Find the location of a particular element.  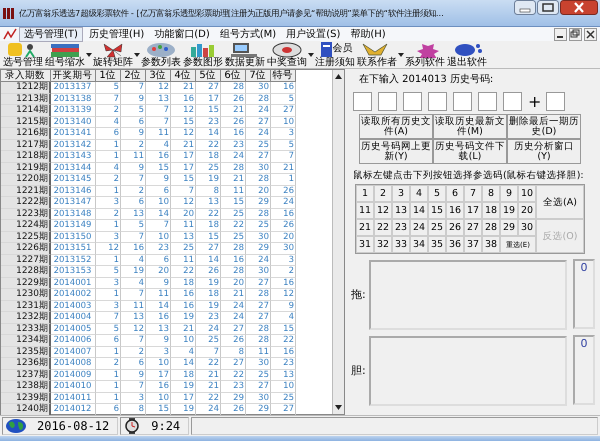

number-button: 27 is located at coordinates (473, 227).